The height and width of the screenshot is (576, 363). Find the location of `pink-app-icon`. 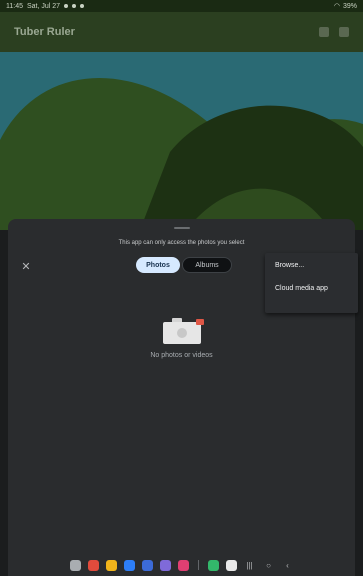

pink-app-icon is located at coordinates (183, 565).